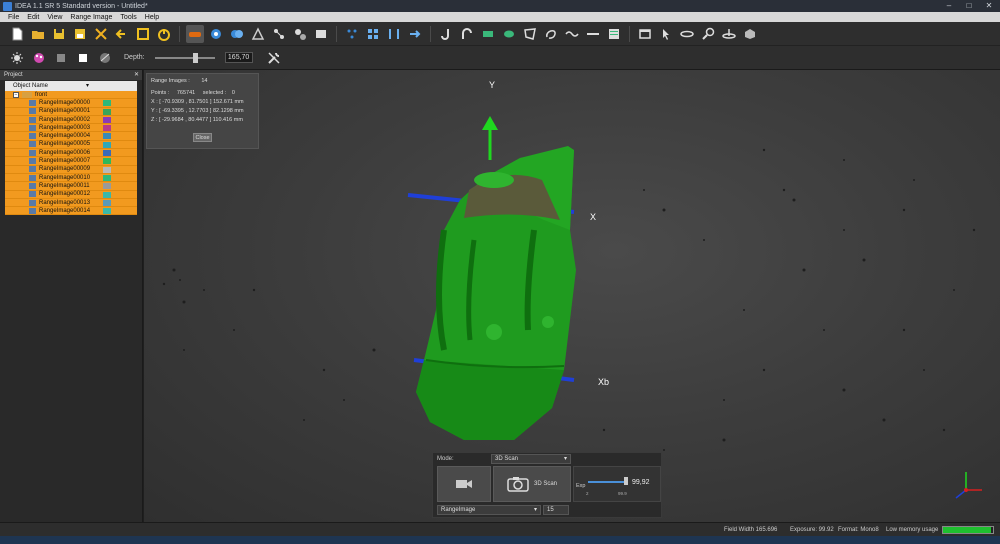 This screenshot has height=544, width=1000. Describe the element at coordinates (71, 86) in the screenshot. I see `object-name-column-header: Object Name ▾` at that location.